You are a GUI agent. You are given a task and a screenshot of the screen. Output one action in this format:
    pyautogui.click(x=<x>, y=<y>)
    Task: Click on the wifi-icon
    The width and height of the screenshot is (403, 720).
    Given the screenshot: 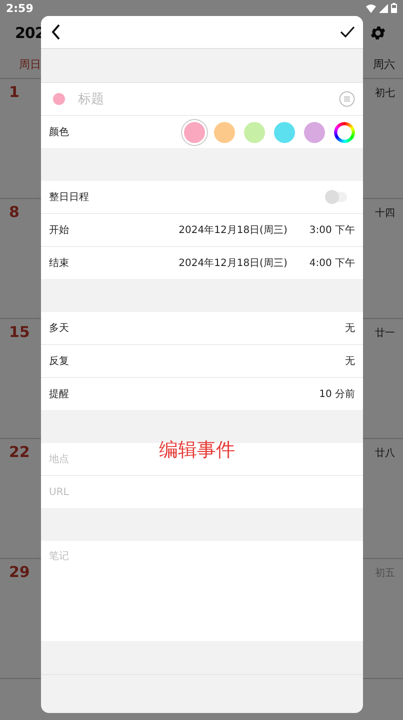 What is the action you would take?
    pyautogui.click(x=371, y=8)
    